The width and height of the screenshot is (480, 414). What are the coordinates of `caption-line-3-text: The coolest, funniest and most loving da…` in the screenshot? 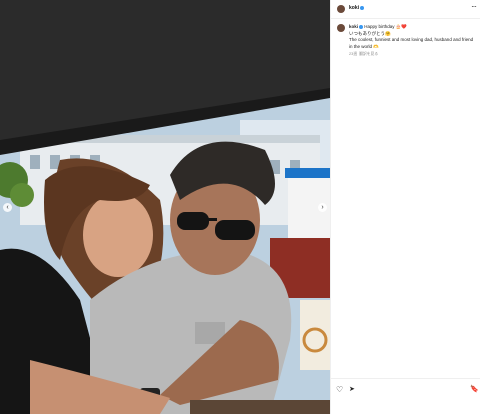 It's located at (411, 43).